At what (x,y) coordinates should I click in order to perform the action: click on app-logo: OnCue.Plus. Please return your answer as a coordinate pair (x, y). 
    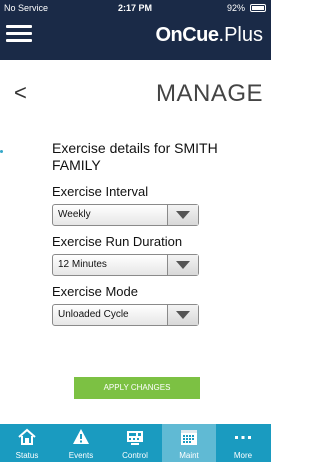
    Looking at the image, I should click on (209, 35).